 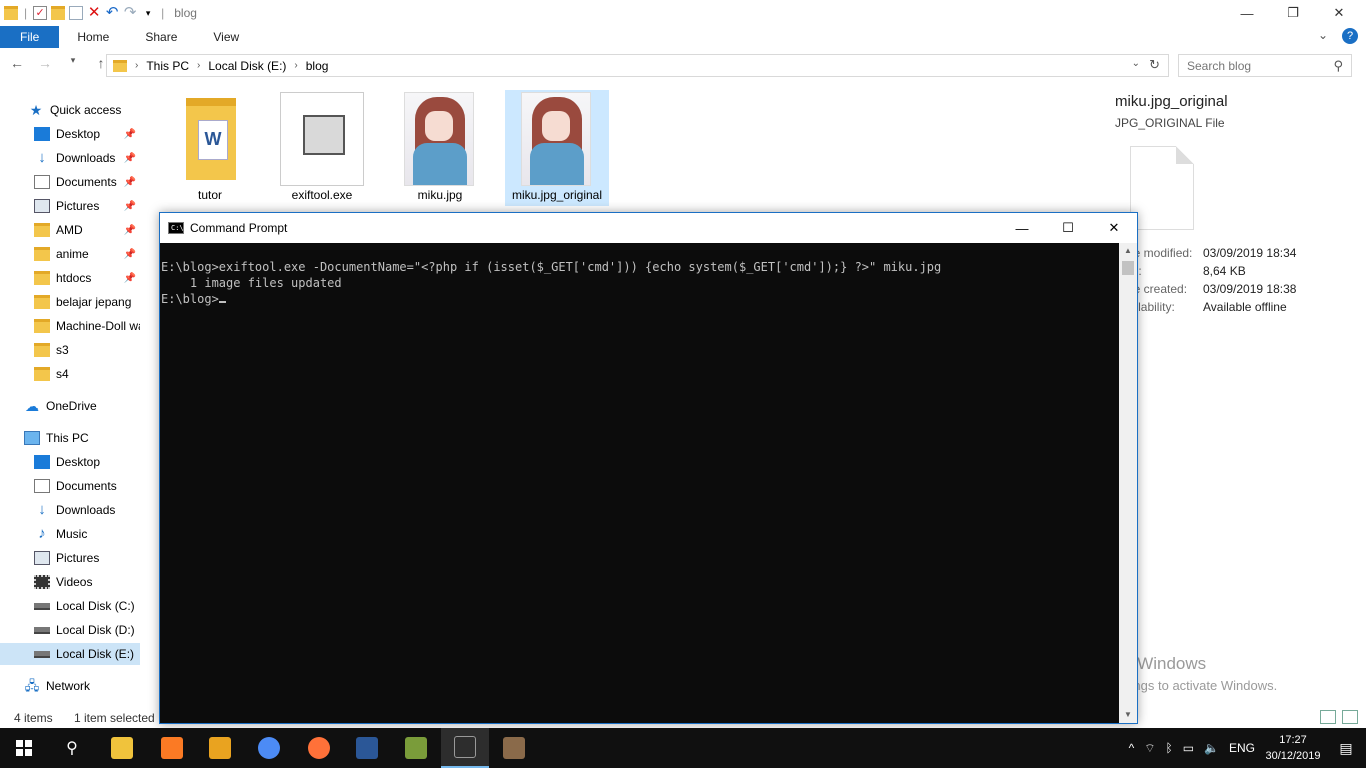 I want to click on nav-pc-videos: Videos, so click(x=70, y=582).